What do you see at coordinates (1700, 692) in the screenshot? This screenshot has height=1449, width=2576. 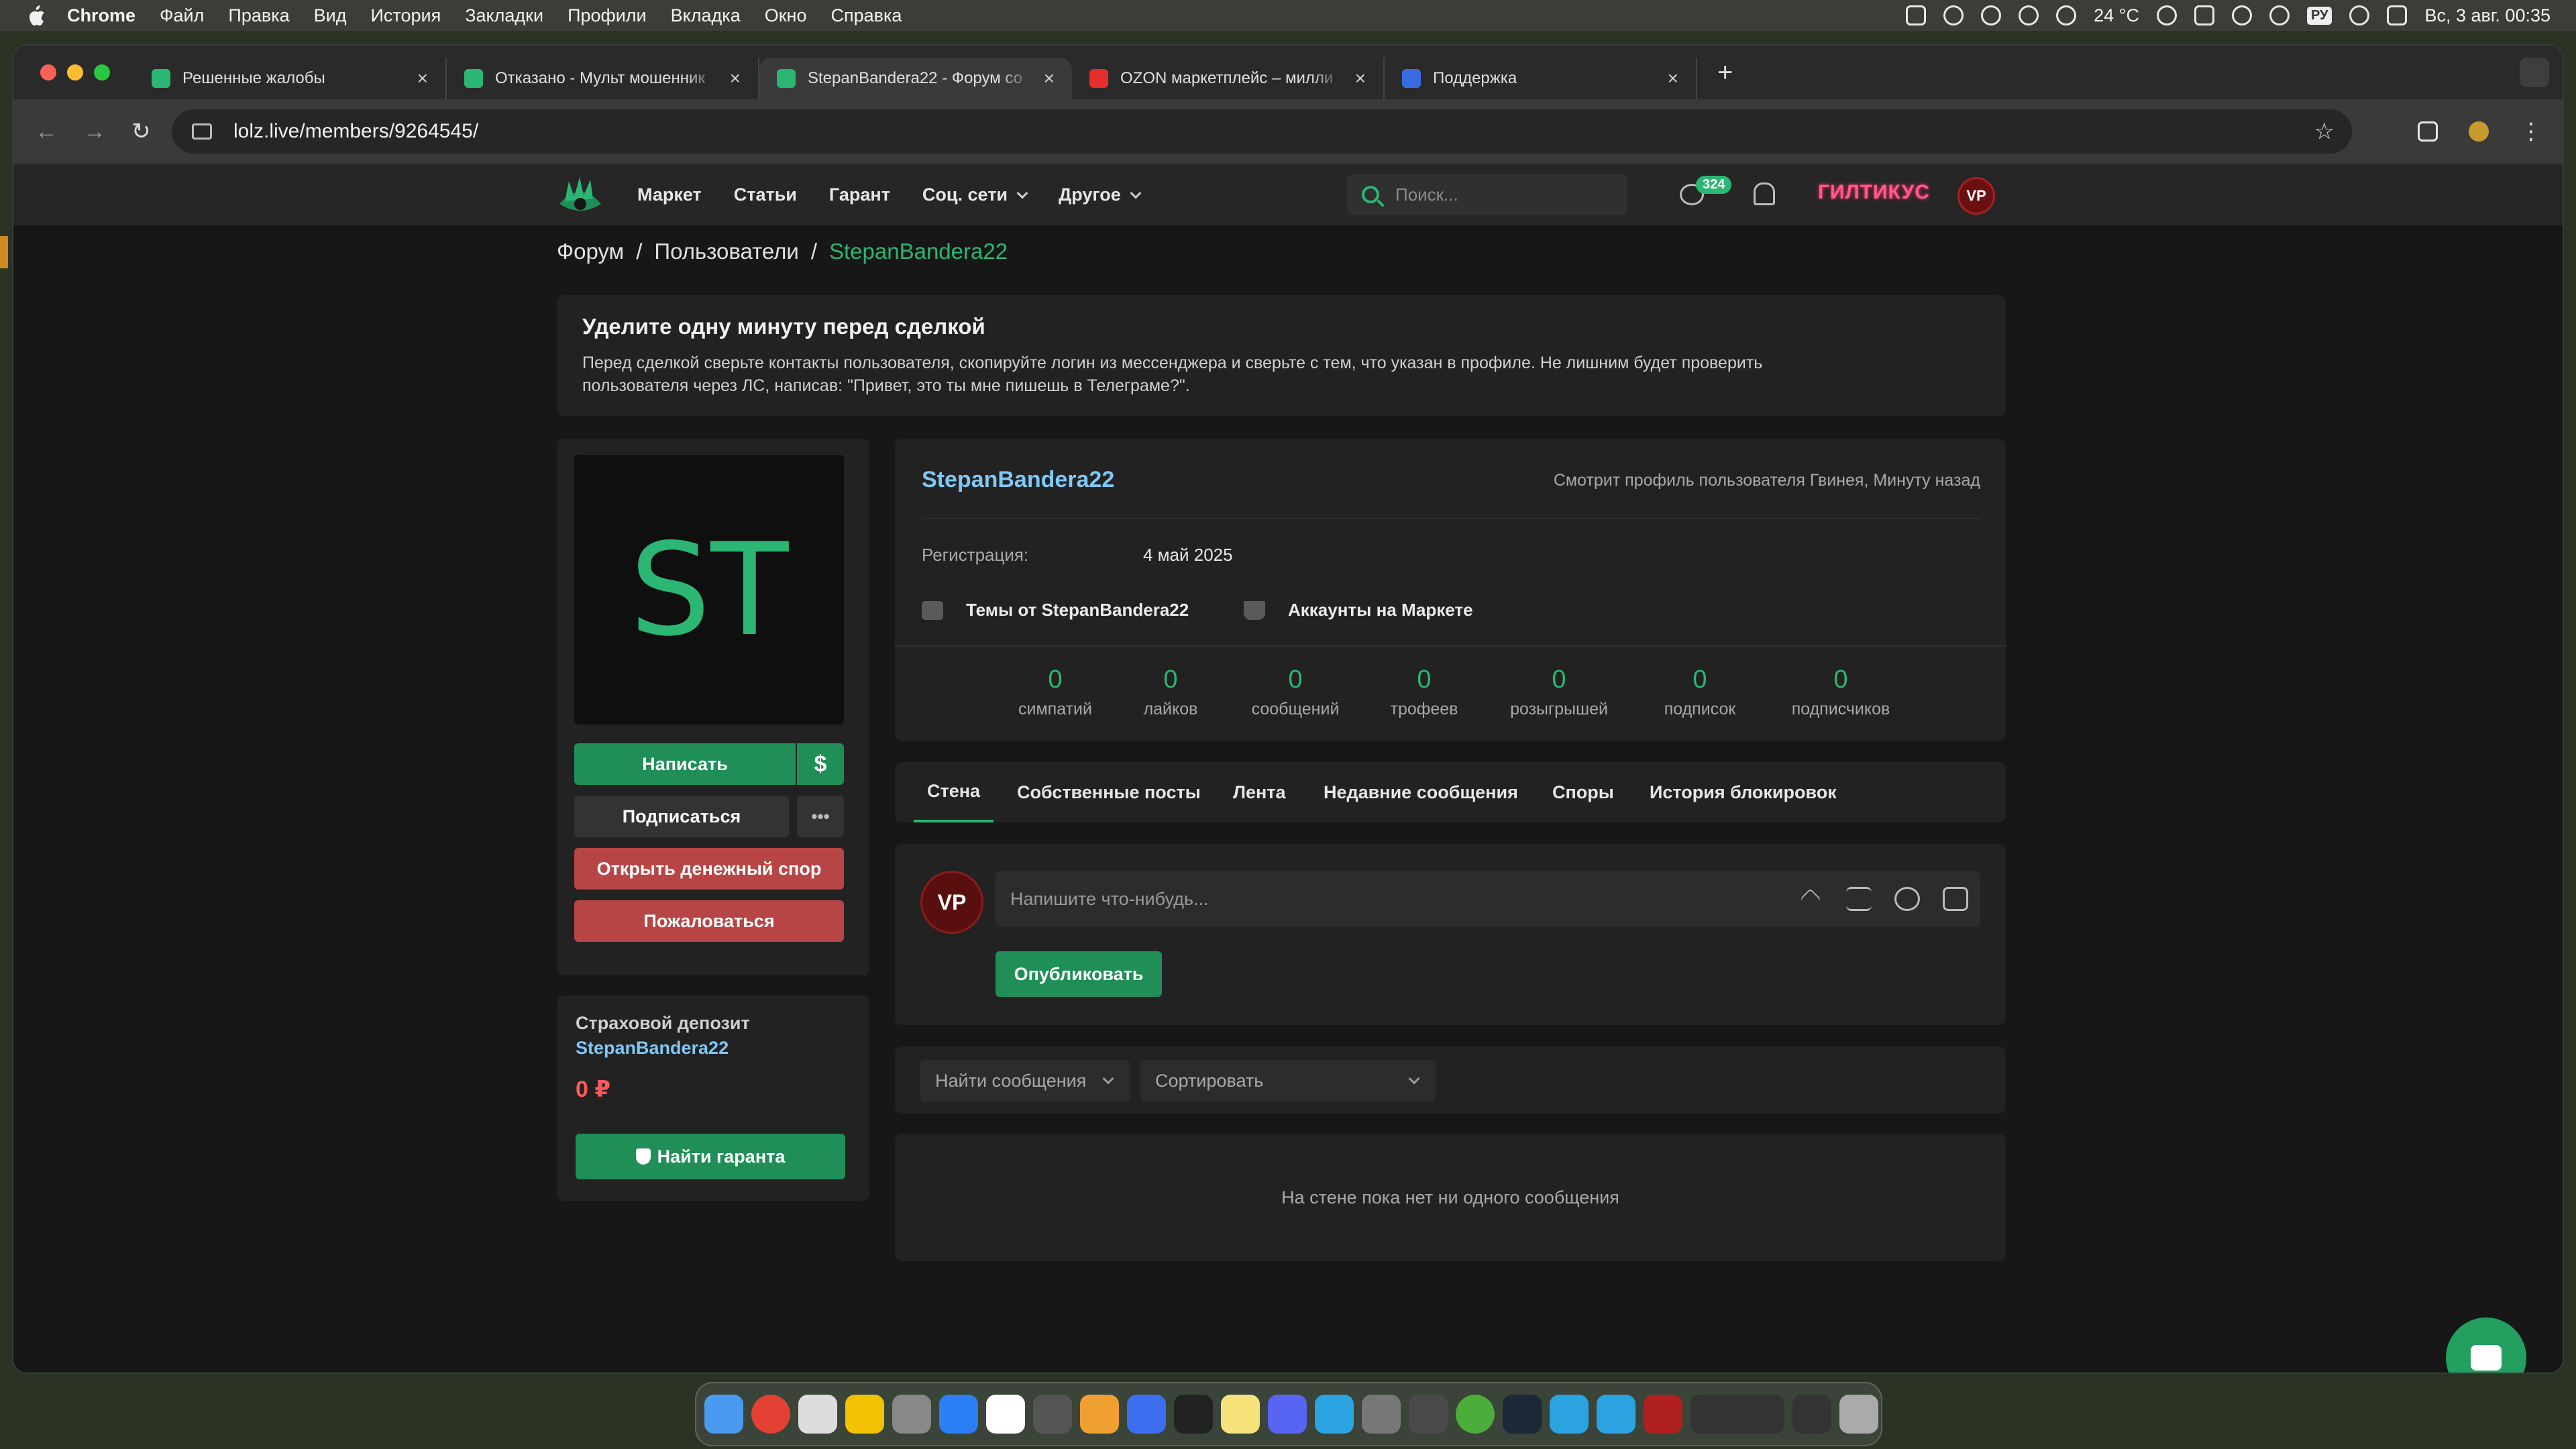 I see `stat-subscriptions: 0 подписок` at bounding box center [1700, 692].